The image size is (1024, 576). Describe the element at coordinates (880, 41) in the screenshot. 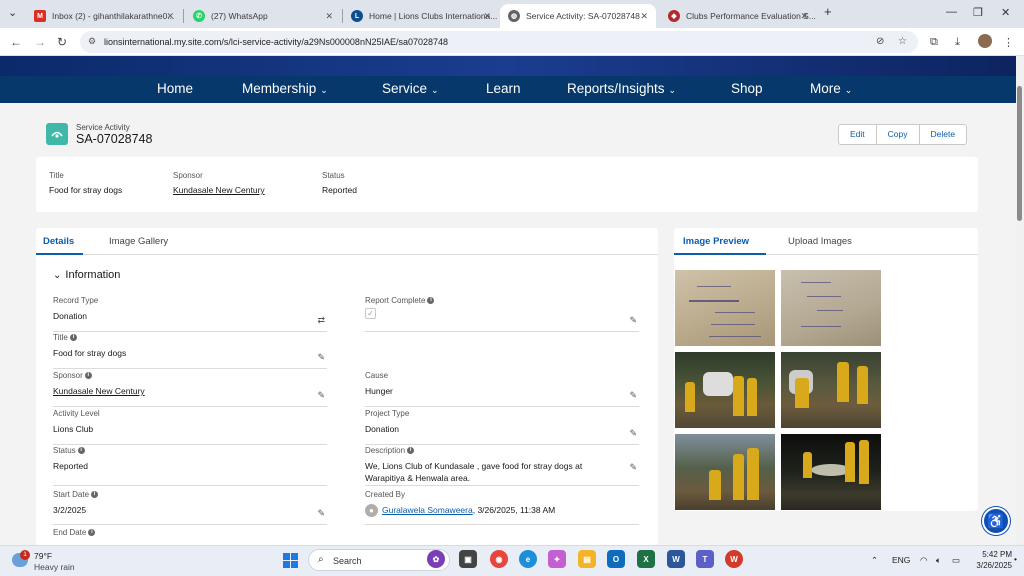

I see `eye-off-icon: ⊘` at that location.